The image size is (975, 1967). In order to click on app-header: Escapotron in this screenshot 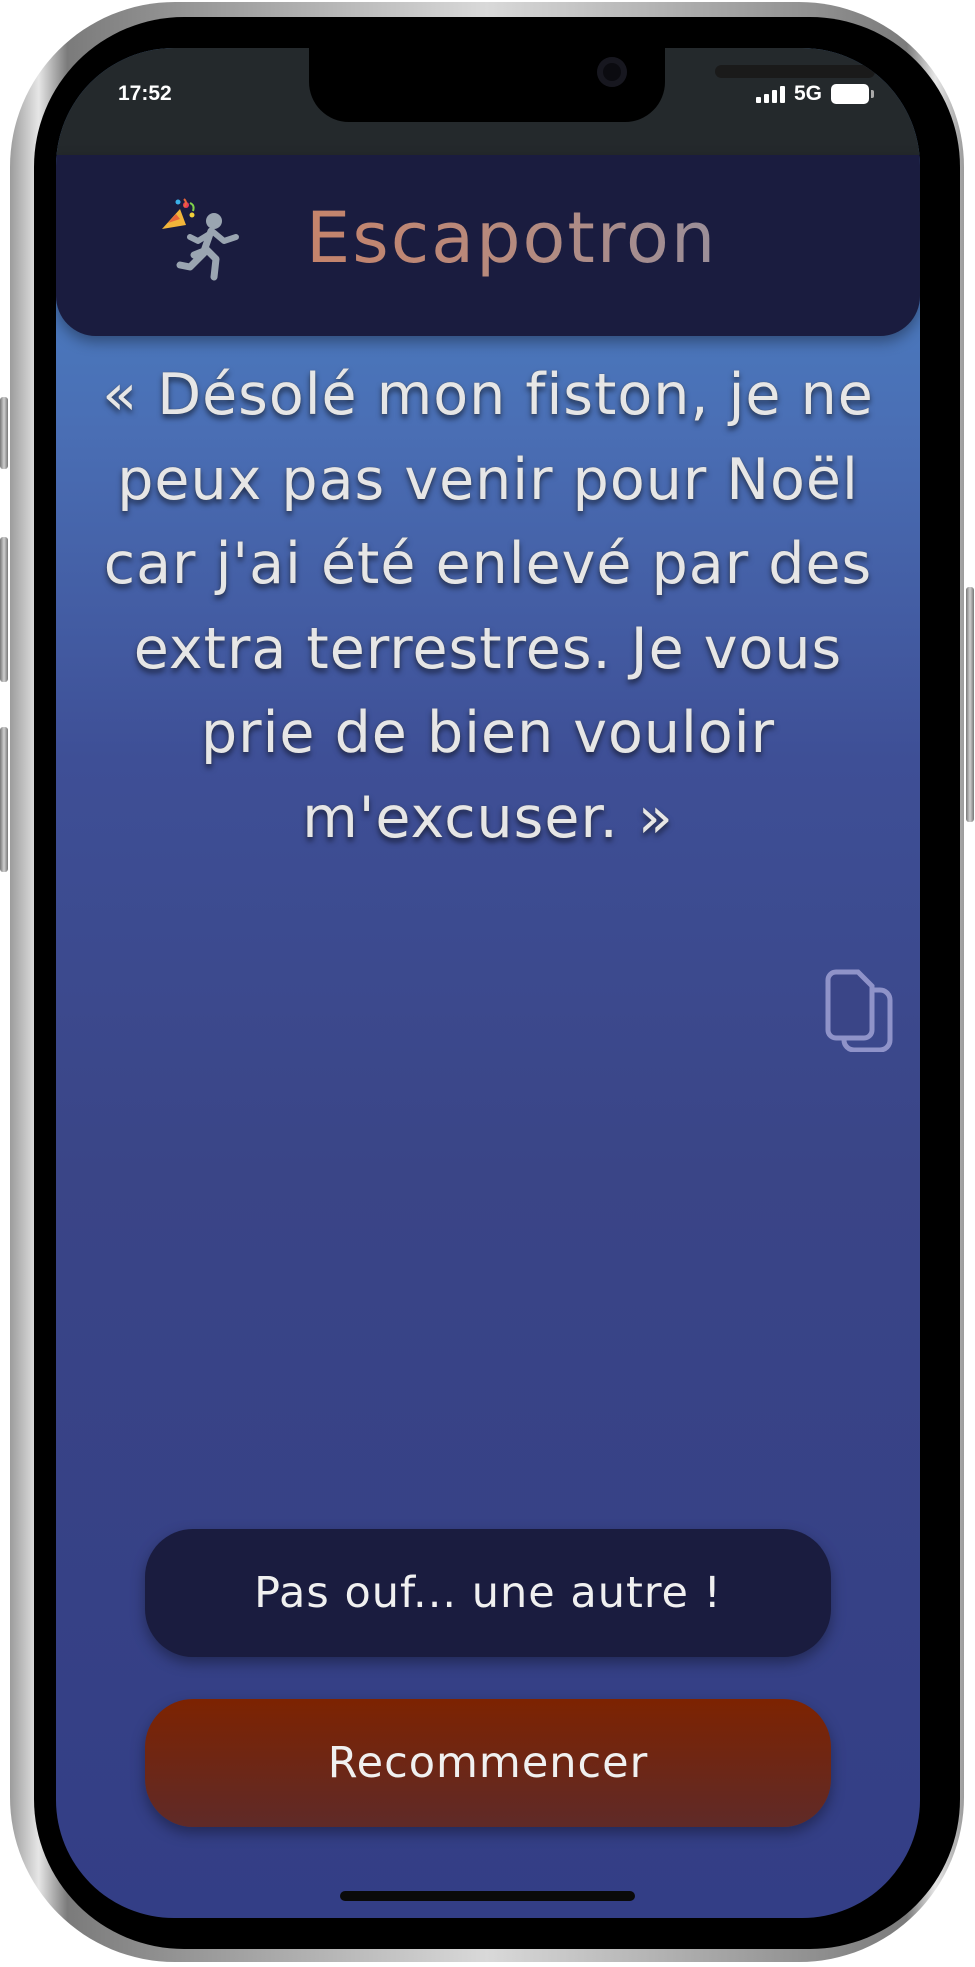, I will do `click(488, 245)`.